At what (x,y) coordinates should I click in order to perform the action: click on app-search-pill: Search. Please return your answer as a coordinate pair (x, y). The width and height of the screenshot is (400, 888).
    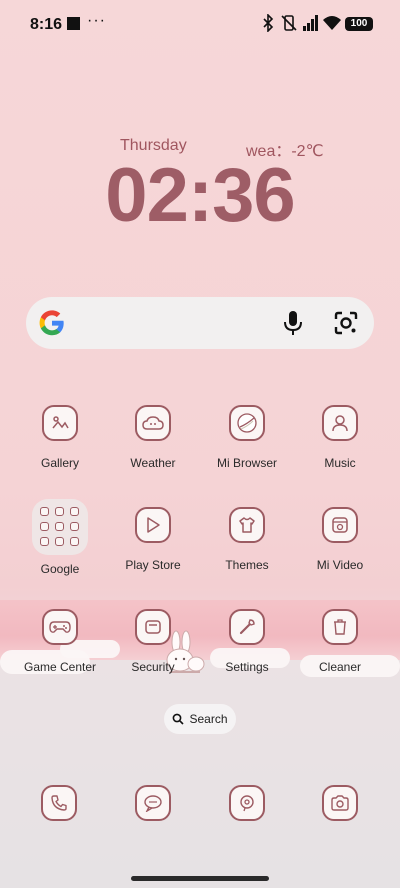
    Looking at the image, I should click on (200, 719).